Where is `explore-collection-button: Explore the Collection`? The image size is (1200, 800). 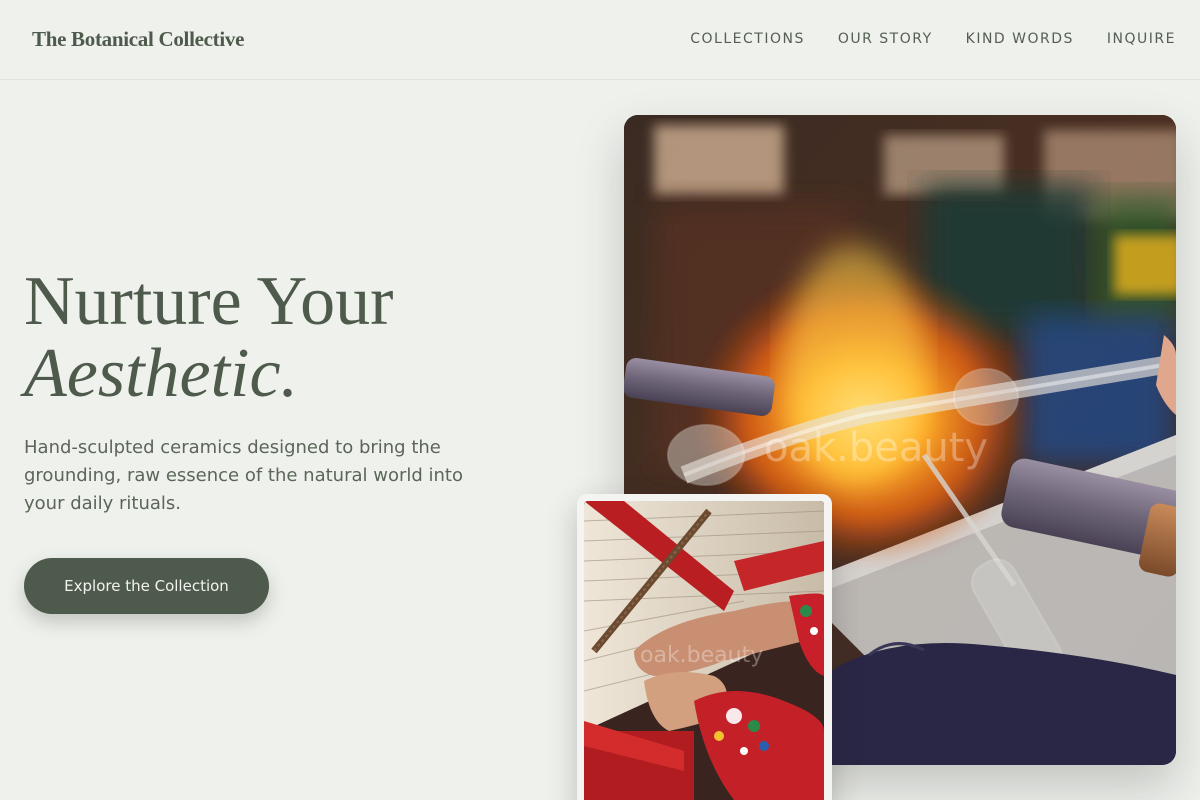 explore-collection-button: Explore the Collection is located at coordinates (146, 586).